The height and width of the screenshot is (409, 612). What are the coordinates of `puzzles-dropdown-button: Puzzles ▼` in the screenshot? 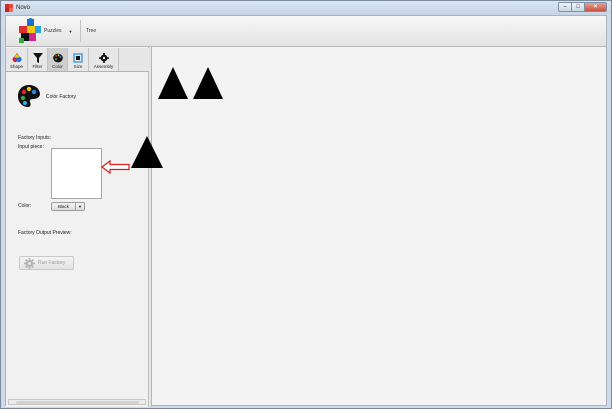 It's located at (61, 31).